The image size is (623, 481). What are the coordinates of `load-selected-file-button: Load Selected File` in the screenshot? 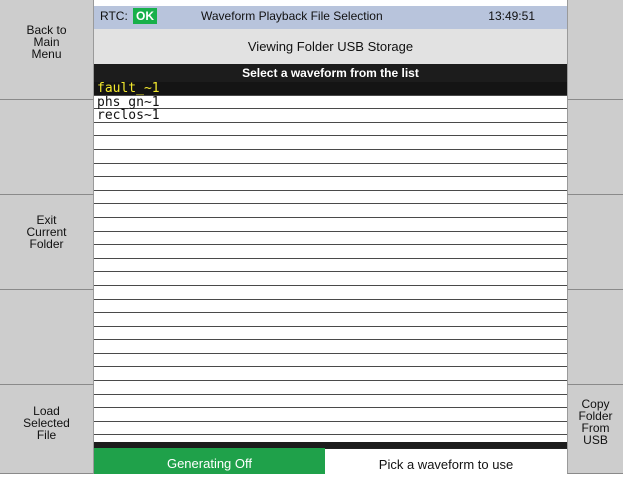 It's located at (47, 429).